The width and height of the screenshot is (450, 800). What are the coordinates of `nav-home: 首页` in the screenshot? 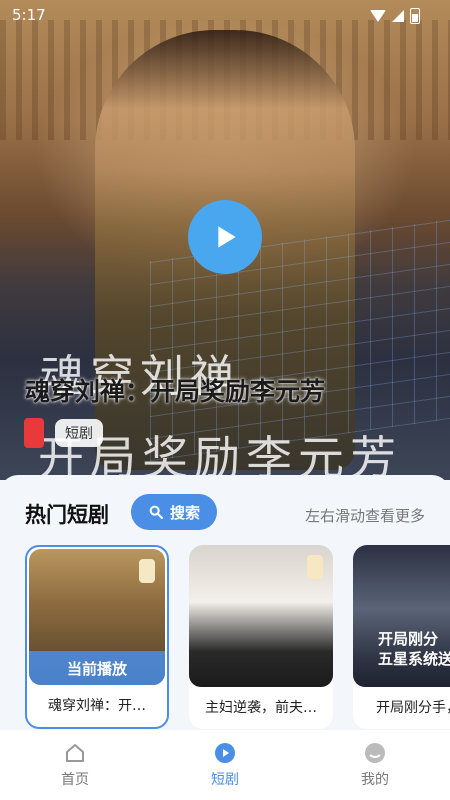 It's located at (75, 765).